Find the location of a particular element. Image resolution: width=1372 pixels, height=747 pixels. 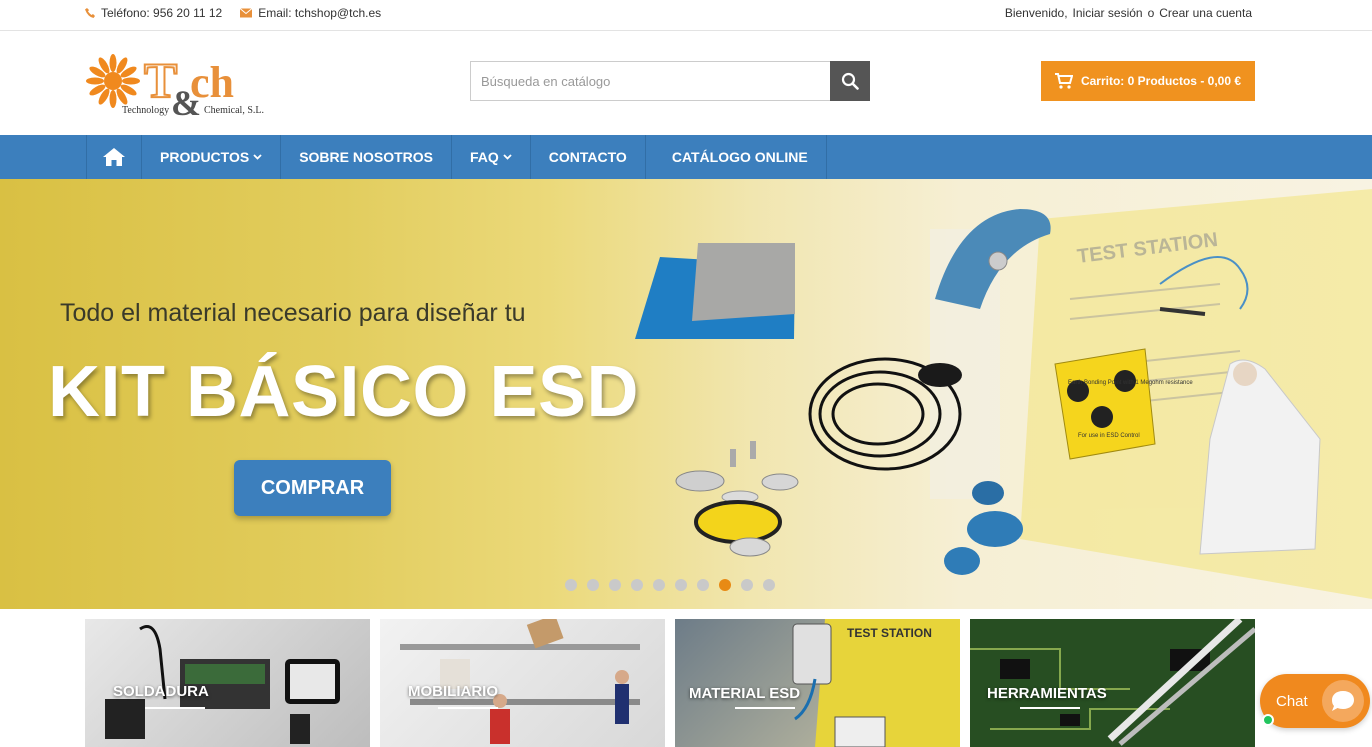

esd-material-image: TEST STATION is located at coordinates (876, 683).